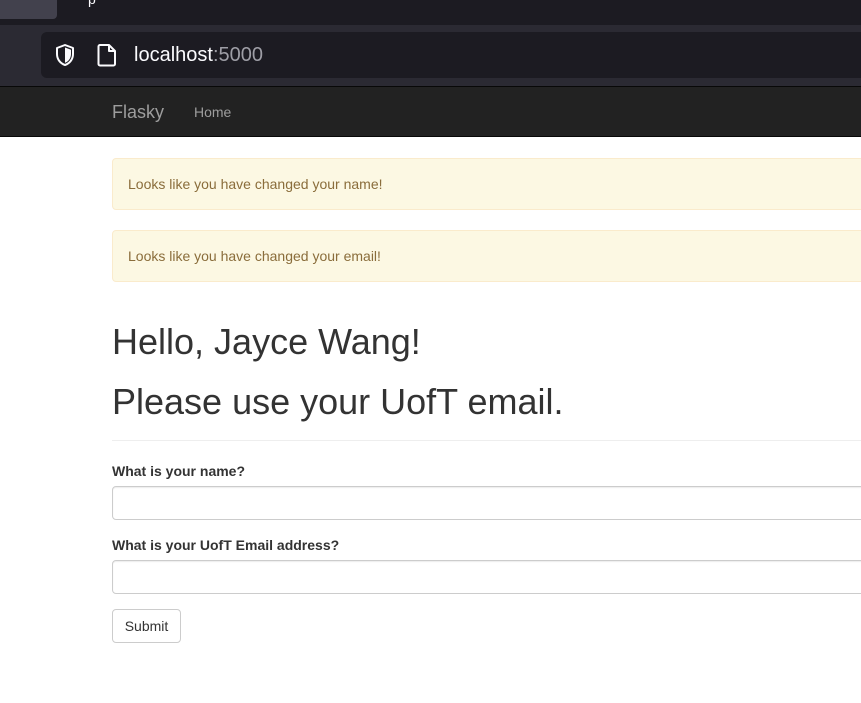  Describe the element at coordinates (486, 577) in the screenshot. I see `email-input` at that location.